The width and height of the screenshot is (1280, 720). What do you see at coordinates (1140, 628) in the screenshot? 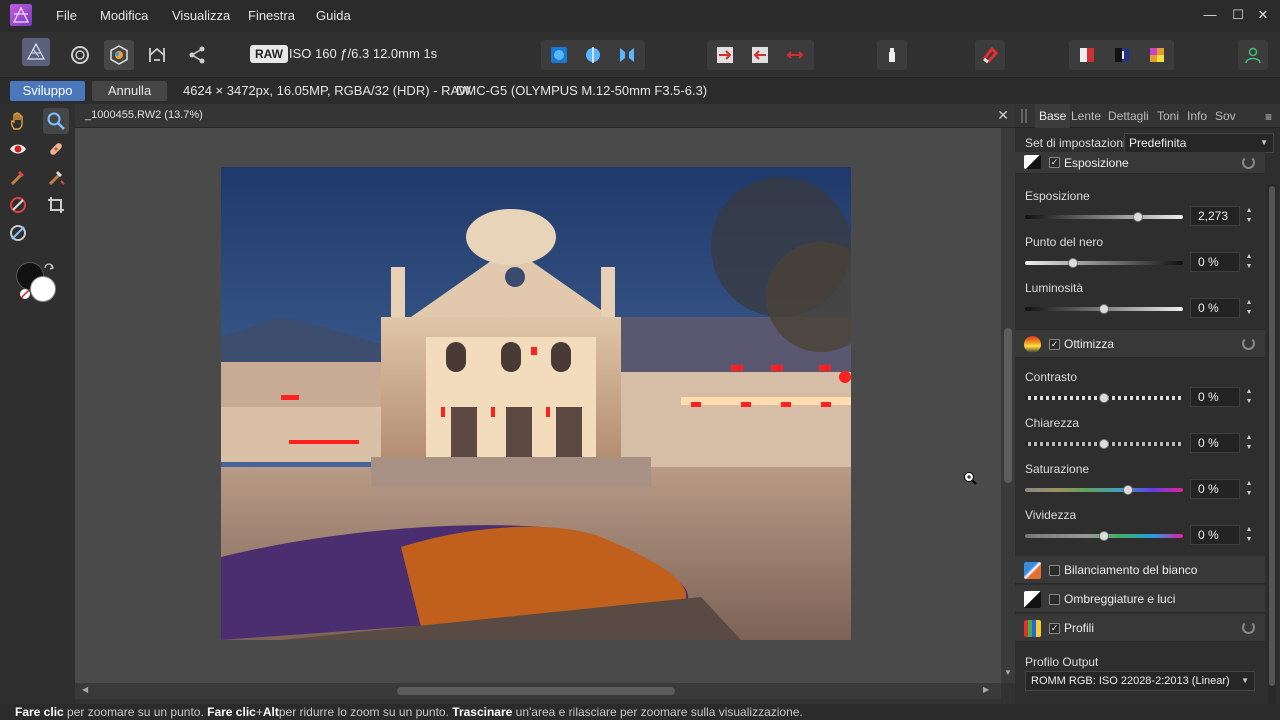
I see `section-profiles: ✓ Profili` at bounding box center [1140, 628].